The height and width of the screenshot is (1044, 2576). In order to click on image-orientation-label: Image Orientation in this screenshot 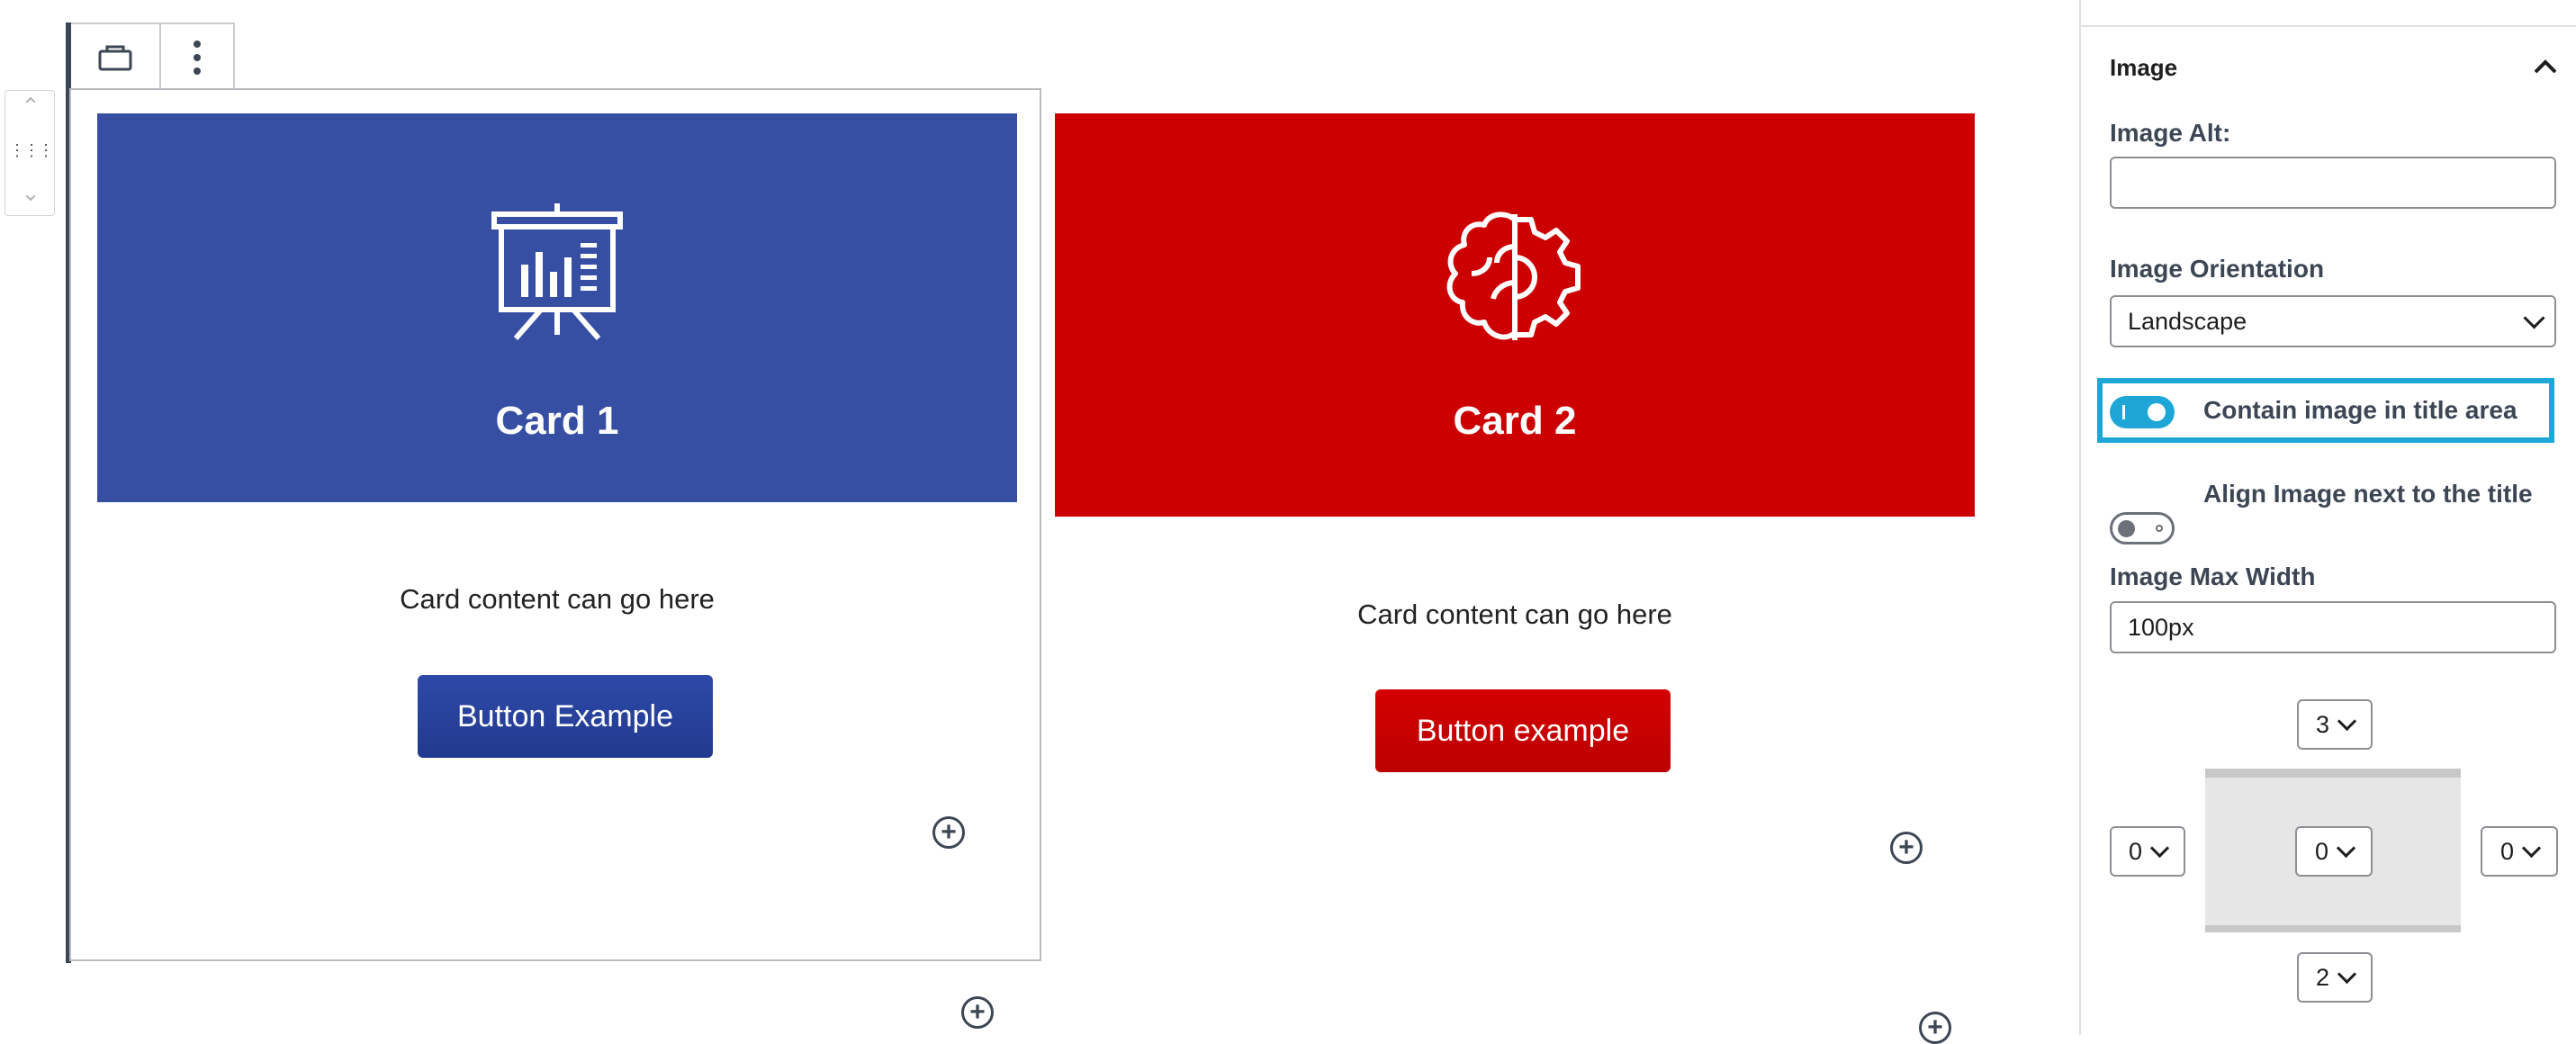, I will do `click(2217, 269)`.